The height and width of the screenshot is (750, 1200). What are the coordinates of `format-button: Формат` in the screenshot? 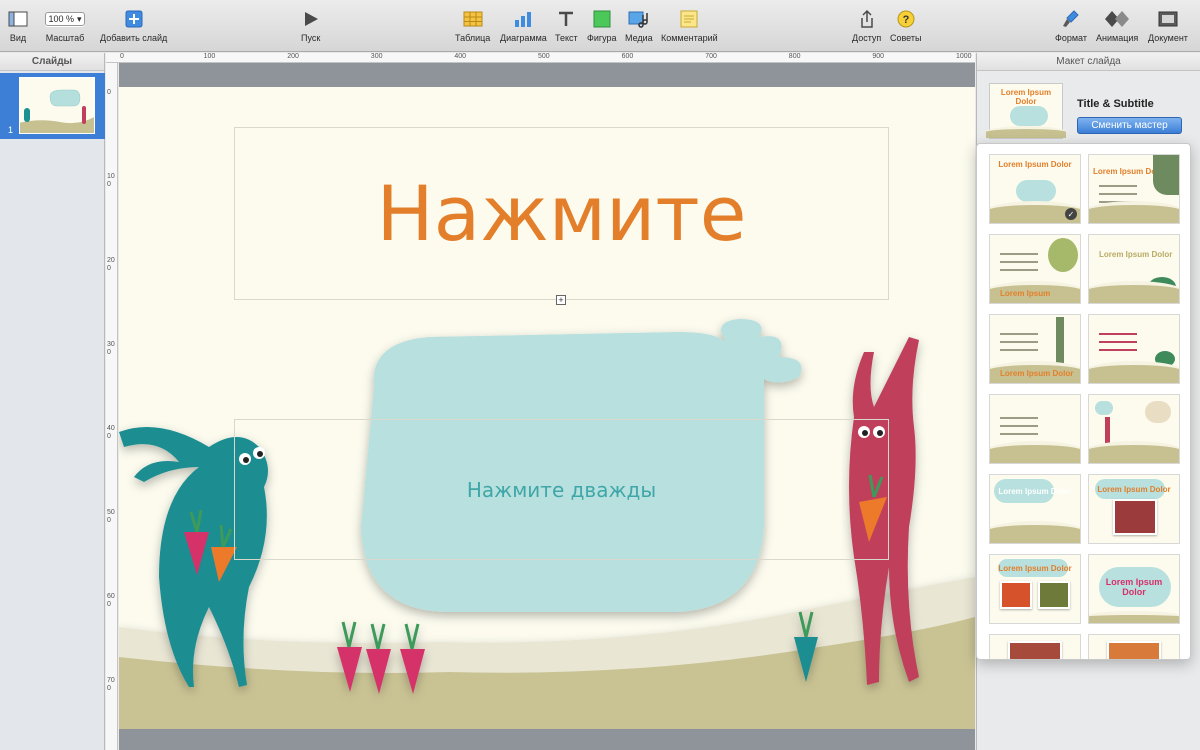 It's located at (1071, 25).